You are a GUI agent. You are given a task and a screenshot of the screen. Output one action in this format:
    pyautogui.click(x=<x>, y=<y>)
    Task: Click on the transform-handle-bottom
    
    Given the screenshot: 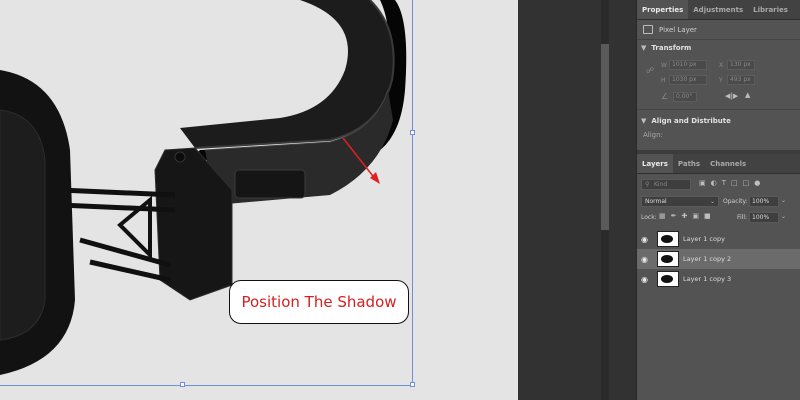 What is the action you would take?
    pyautogui.click(x=182, y=384)
    